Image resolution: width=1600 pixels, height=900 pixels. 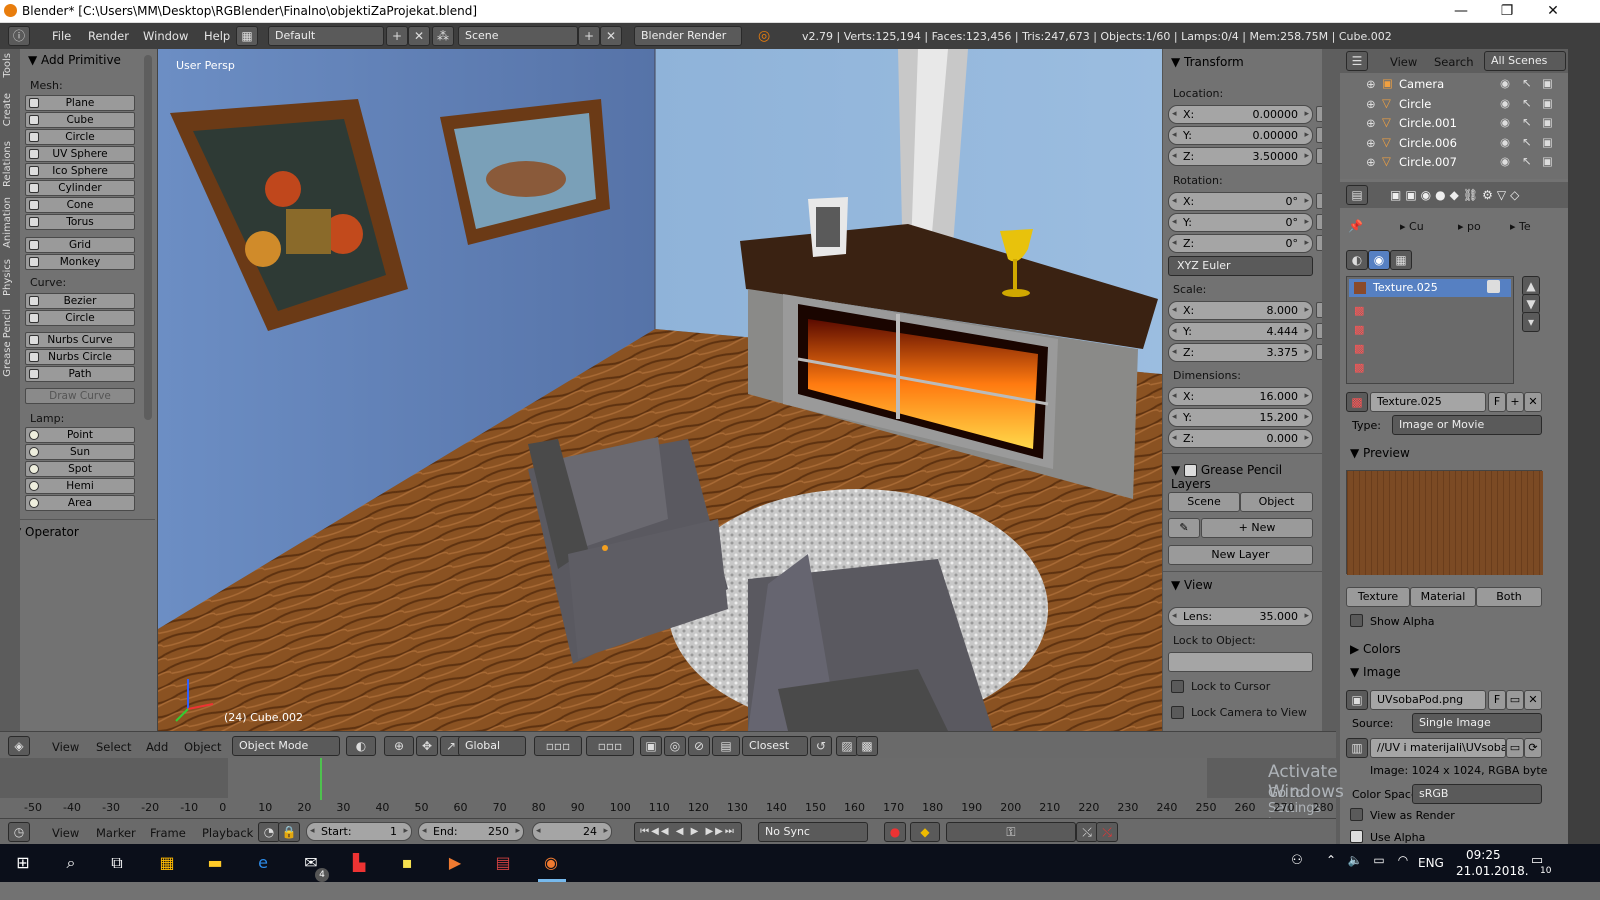 I want to click on colors-header: ▶ Colors, so click(x=1375, y=649).